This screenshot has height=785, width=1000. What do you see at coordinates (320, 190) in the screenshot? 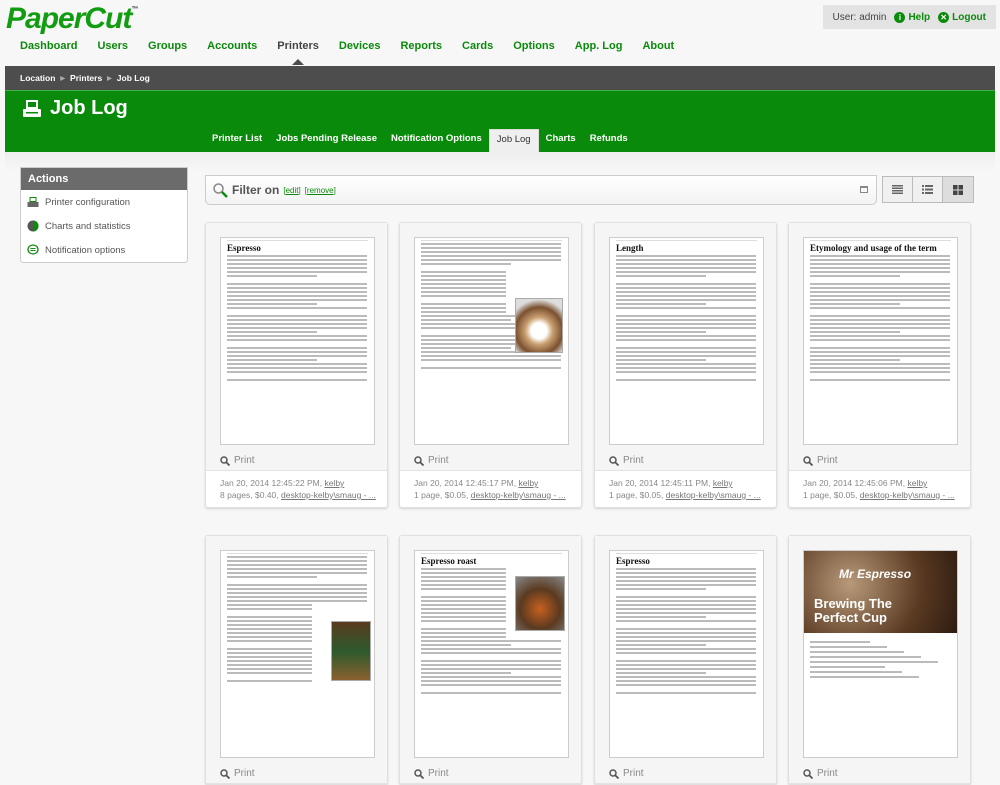
I see `filter-remove-link: [remove]` at bounding box center [320, 190].